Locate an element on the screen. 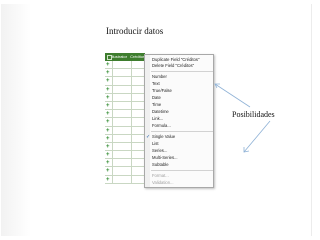  menu-item-number: Number is located at coordinates (159, 77).